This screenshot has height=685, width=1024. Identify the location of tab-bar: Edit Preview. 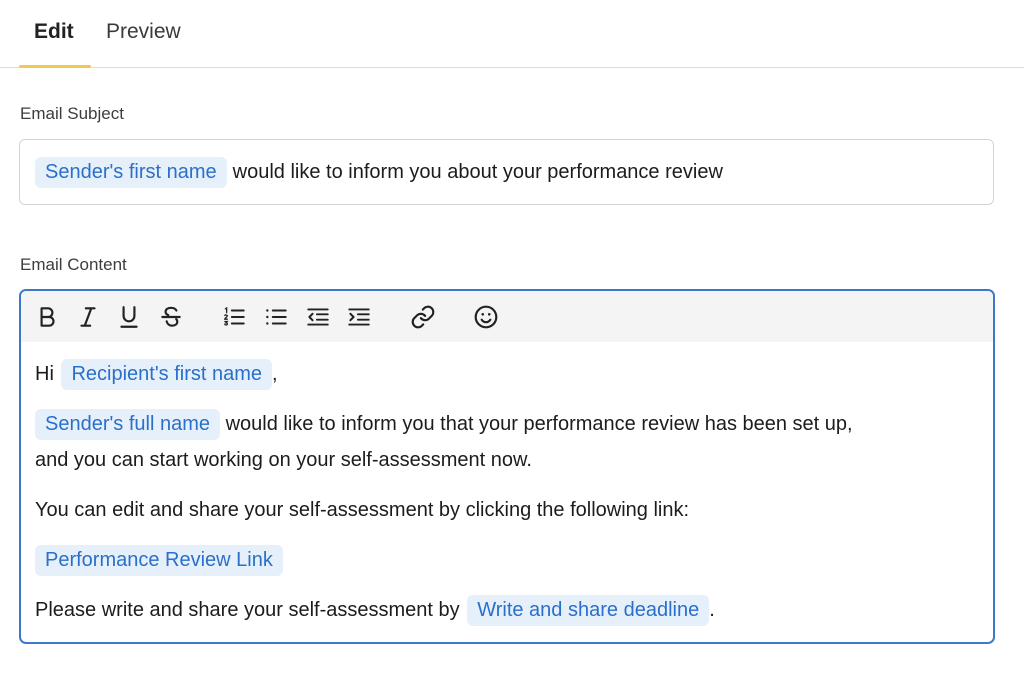
(512, 34).